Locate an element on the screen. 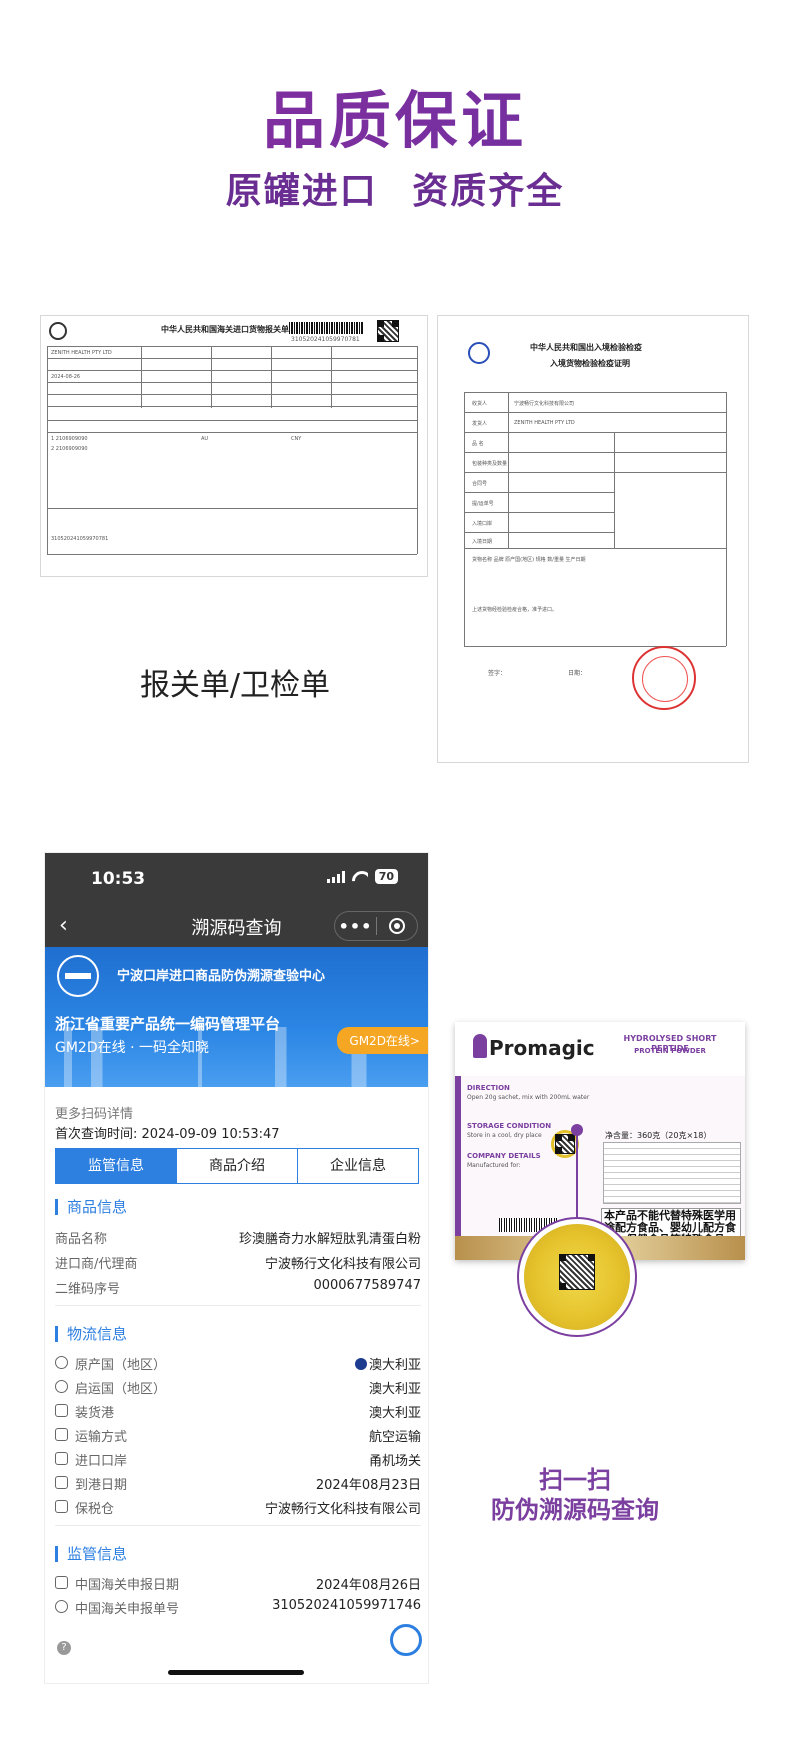 The height and width of the screenshot is (1763, 790). customs-barcode is located at coordinates (326, 328).